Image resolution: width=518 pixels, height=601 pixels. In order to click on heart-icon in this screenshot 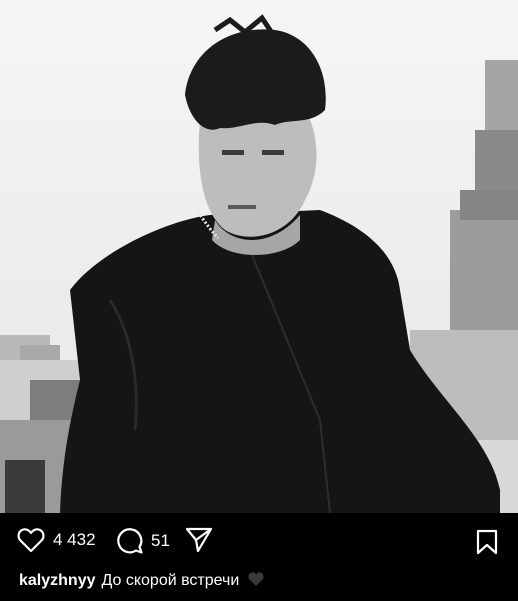, I will do `click(31, 540)`.